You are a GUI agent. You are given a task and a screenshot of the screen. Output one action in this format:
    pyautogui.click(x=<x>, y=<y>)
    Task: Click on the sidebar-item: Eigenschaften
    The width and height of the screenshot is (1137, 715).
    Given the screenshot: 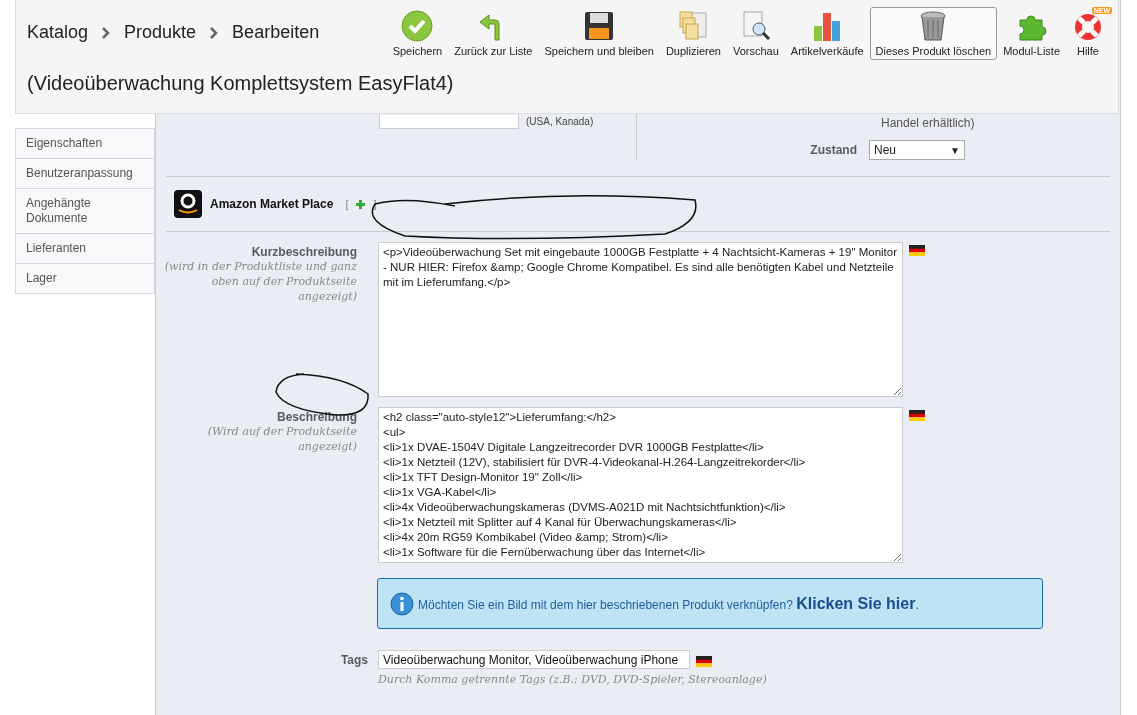 What is the action you would take?
    pyautogui.click(x=85, y=143)
    